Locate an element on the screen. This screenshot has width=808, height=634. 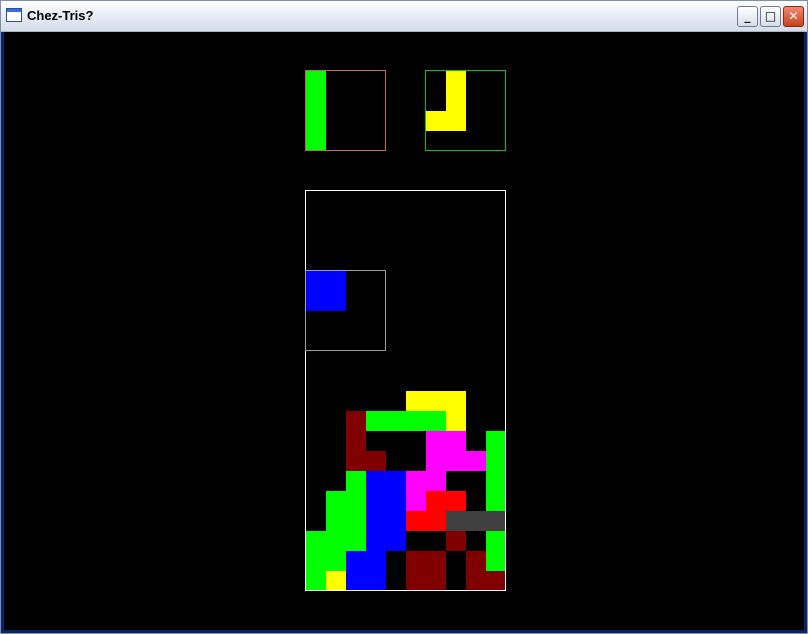
hold-piece-box is located at coordinates (345, 110).